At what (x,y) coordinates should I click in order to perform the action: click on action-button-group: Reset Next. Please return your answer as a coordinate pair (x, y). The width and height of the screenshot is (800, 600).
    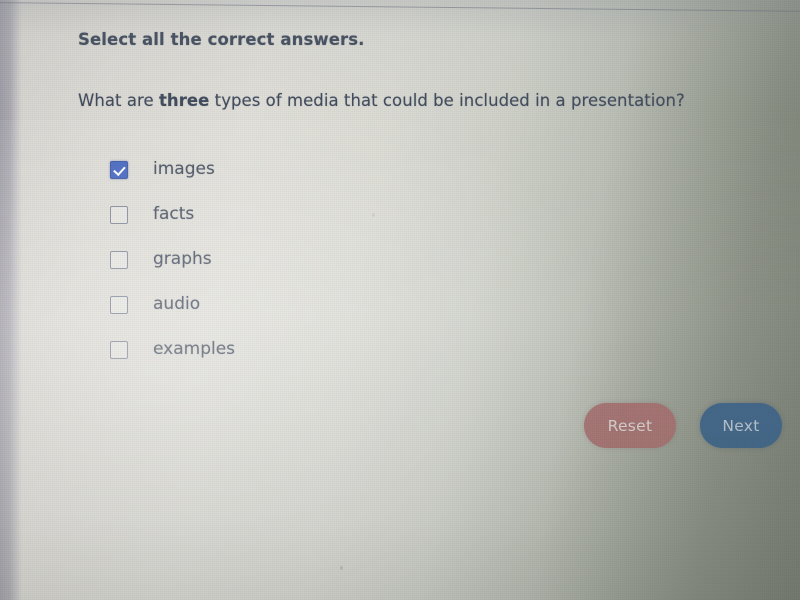
    Looking at the image, I should click on (684, 428).